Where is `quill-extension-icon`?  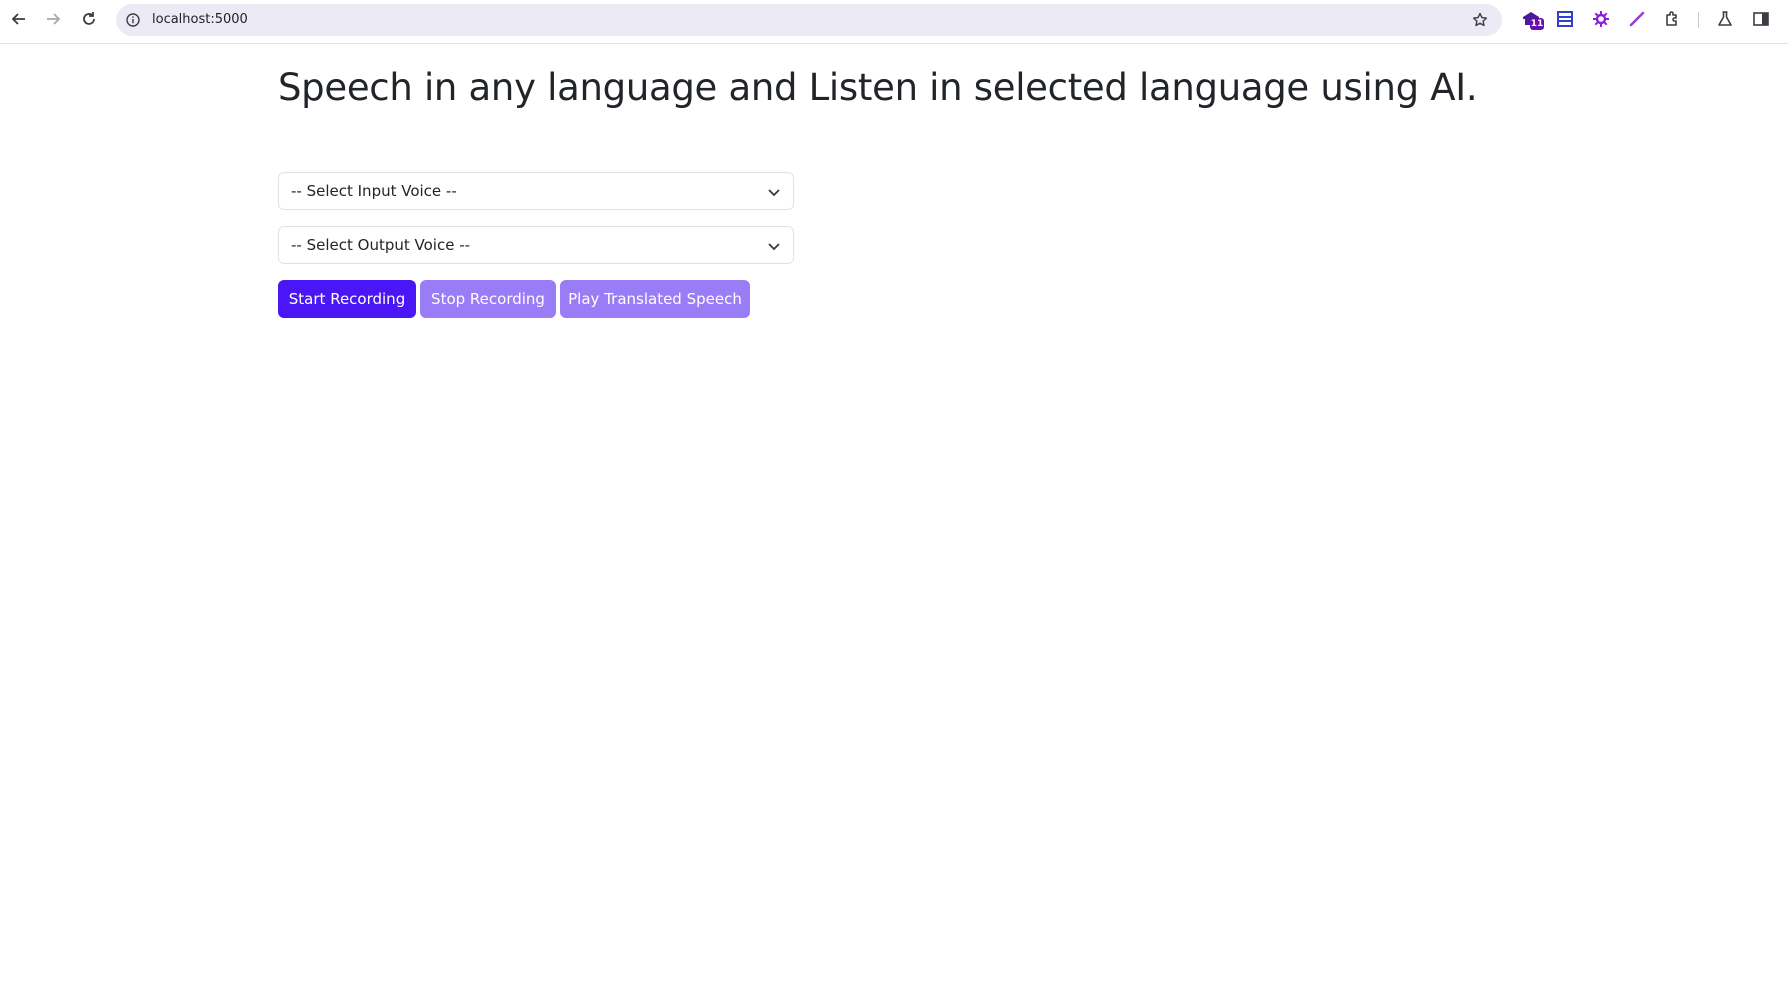 quill-extension-icon is located at coordinates (1637, 19).